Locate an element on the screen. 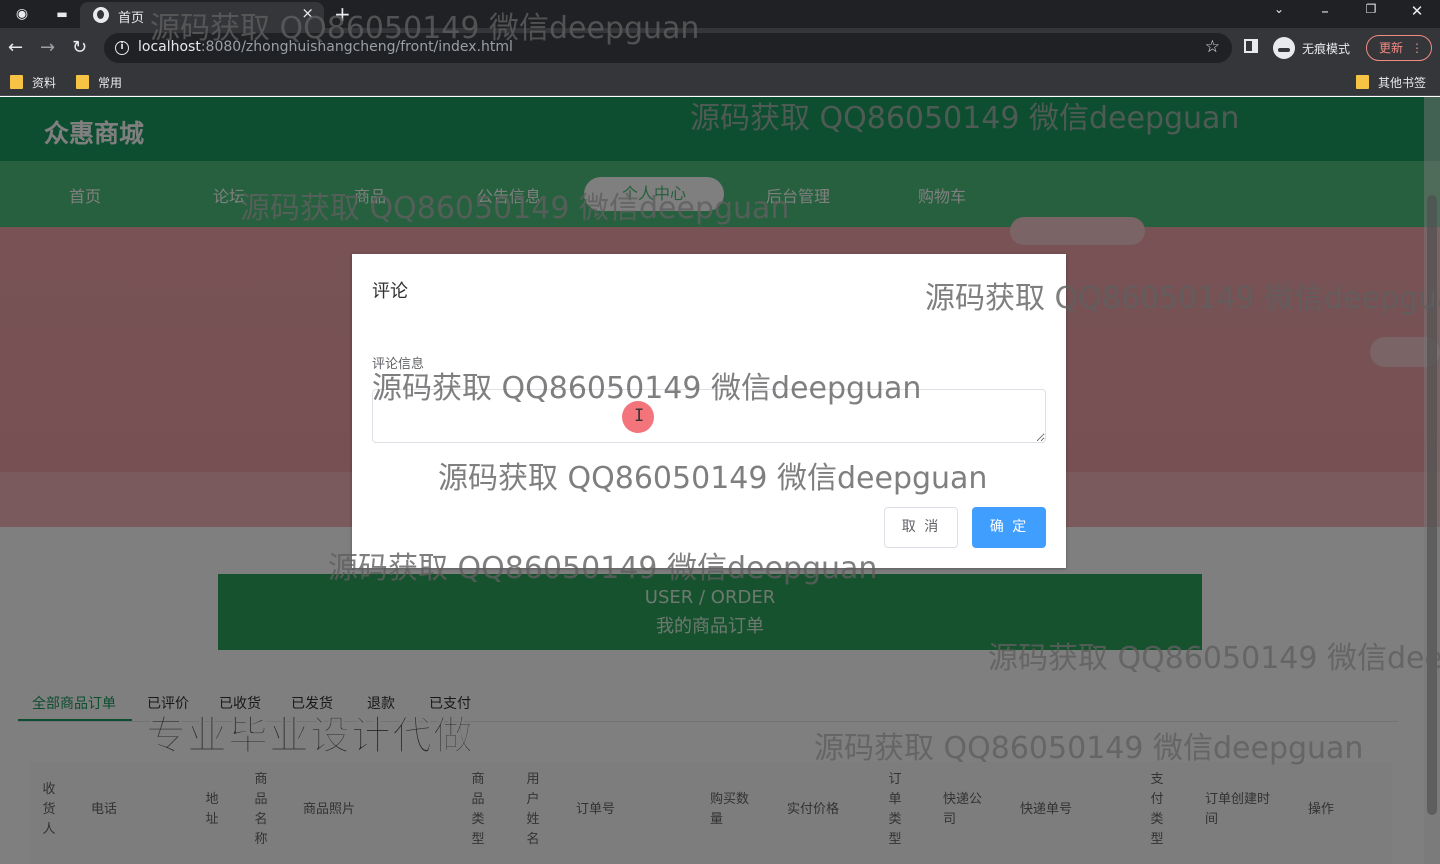  update-label: 更新 is located at coordinates (1391, 48).